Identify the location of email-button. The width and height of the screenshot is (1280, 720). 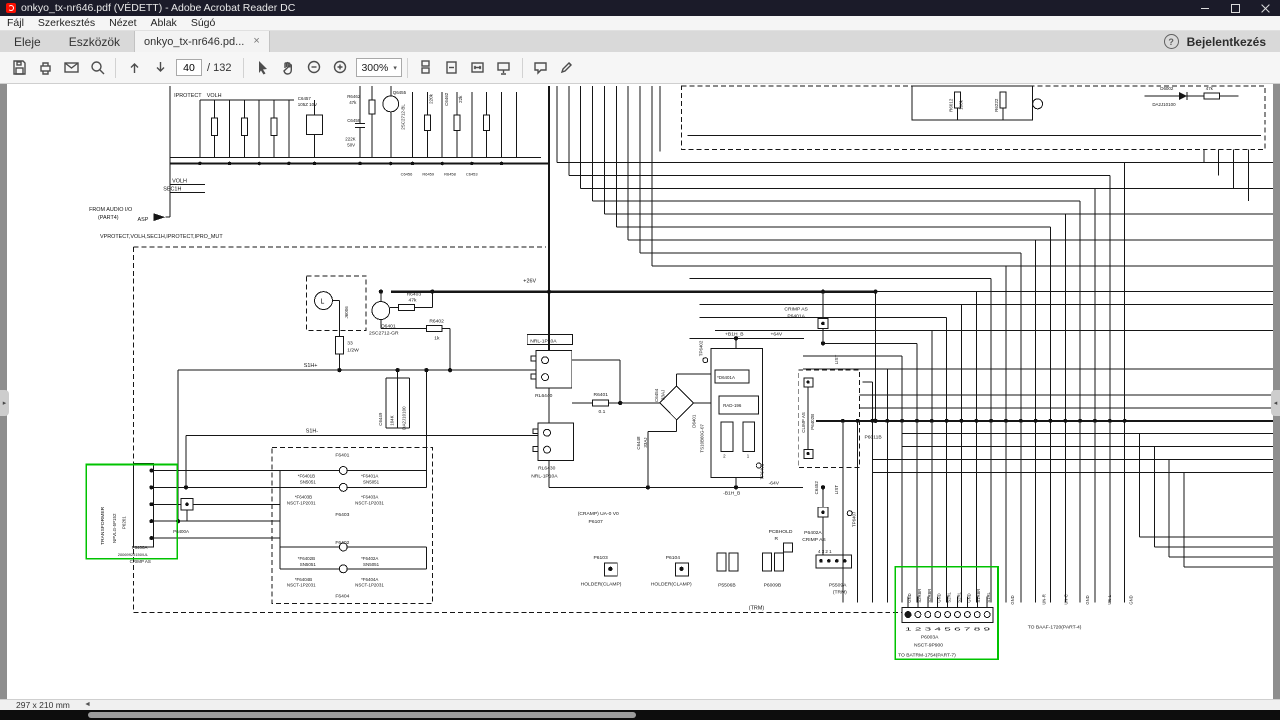
(71, 68).